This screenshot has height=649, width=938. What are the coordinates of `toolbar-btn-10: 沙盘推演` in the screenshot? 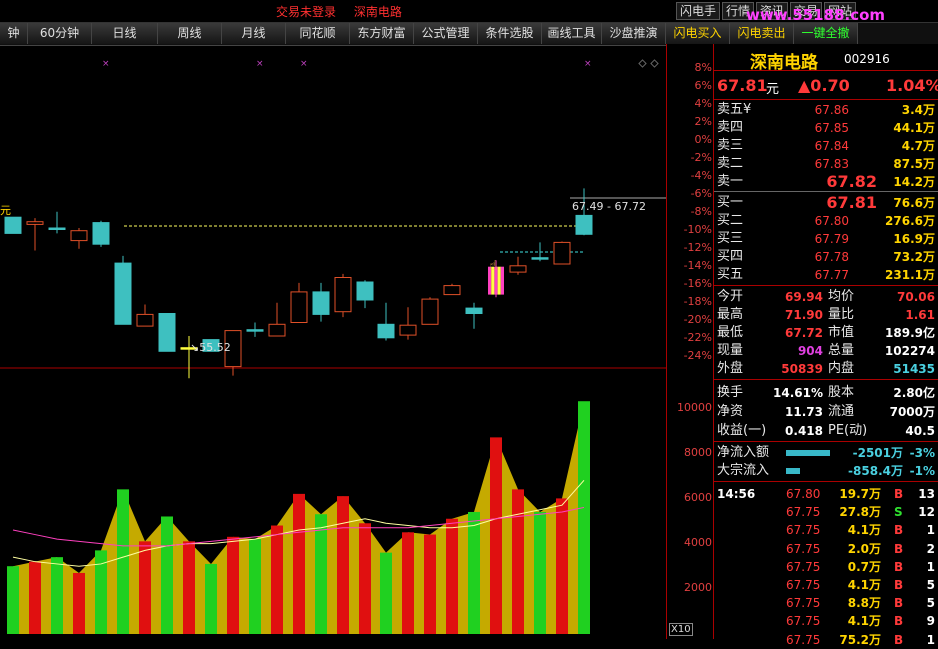 It's located at (634, 33).